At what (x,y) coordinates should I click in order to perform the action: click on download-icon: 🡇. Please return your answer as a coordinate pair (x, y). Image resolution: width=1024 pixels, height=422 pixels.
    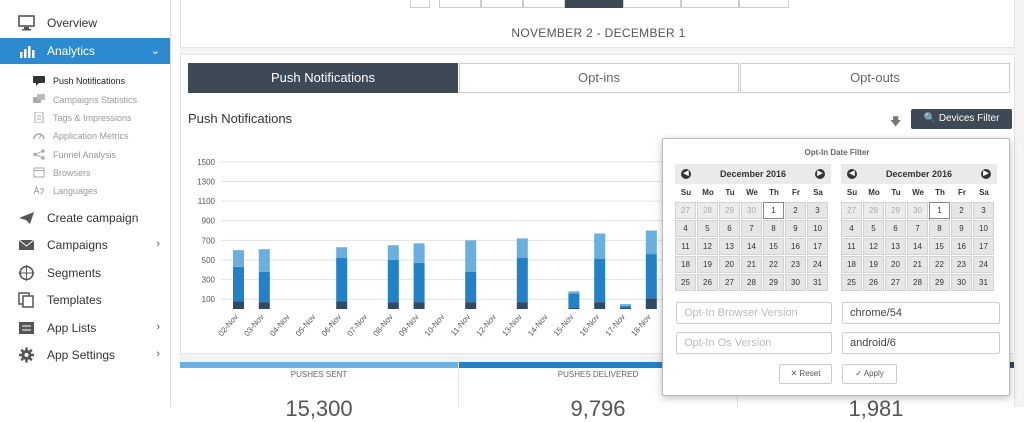
    Looking at the image, I should click on (895, 122).